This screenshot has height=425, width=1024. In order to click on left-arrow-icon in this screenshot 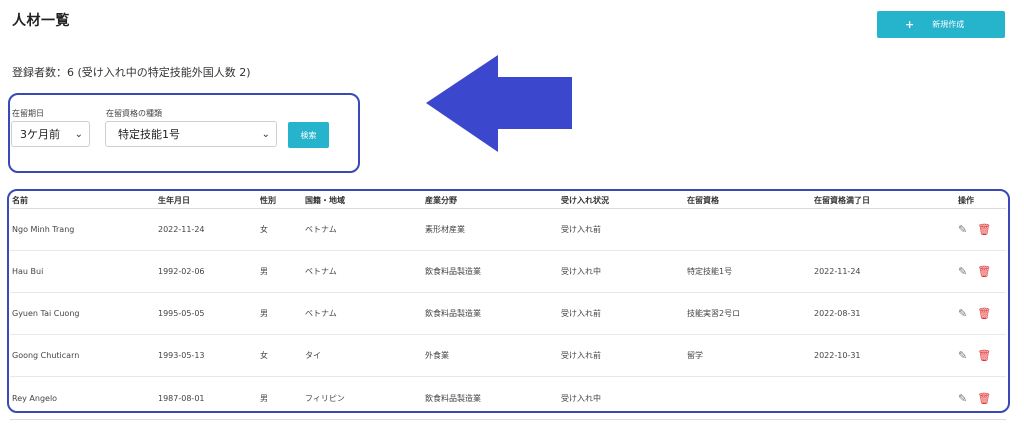, I will do `click(499, 103)`.